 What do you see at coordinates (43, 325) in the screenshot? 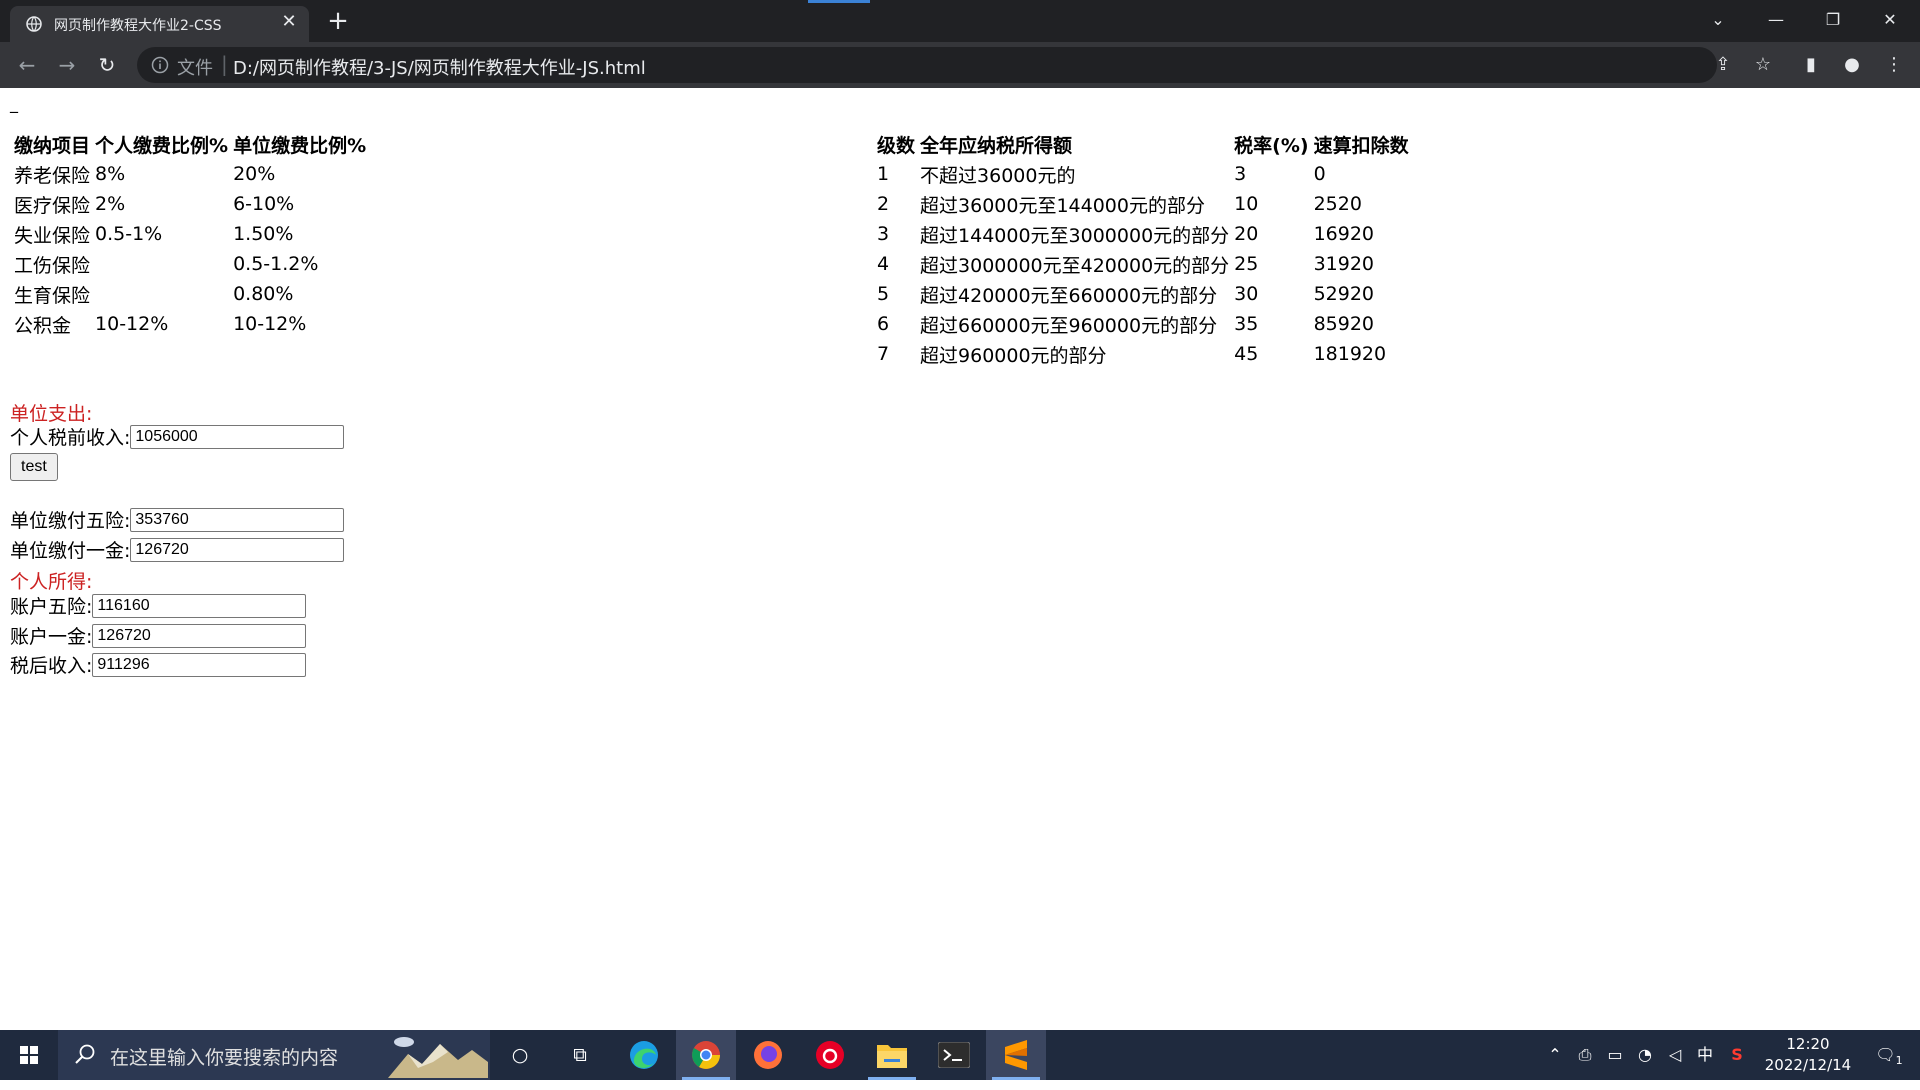
I see `table-cell: 公积金` at bounding box center [43, 325].